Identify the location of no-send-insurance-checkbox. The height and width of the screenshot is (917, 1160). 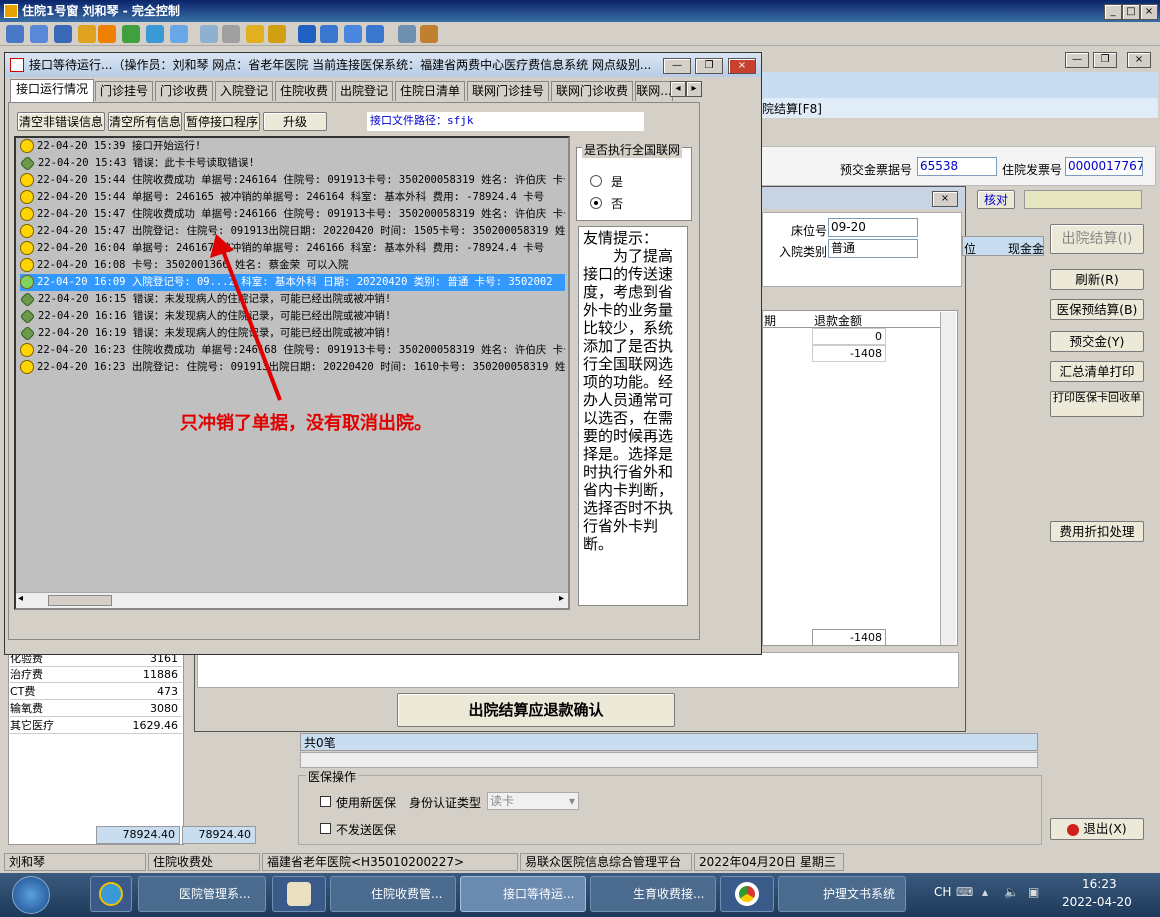
(325, 828).